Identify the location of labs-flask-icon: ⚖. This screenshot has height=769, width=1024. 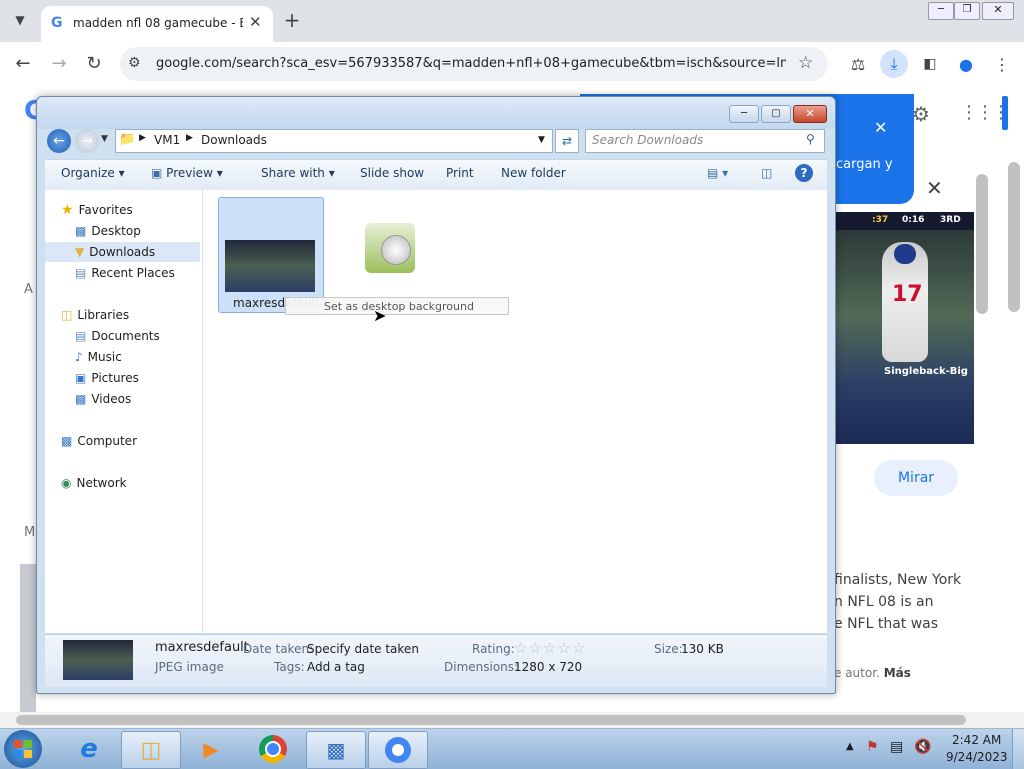
(858, 64).